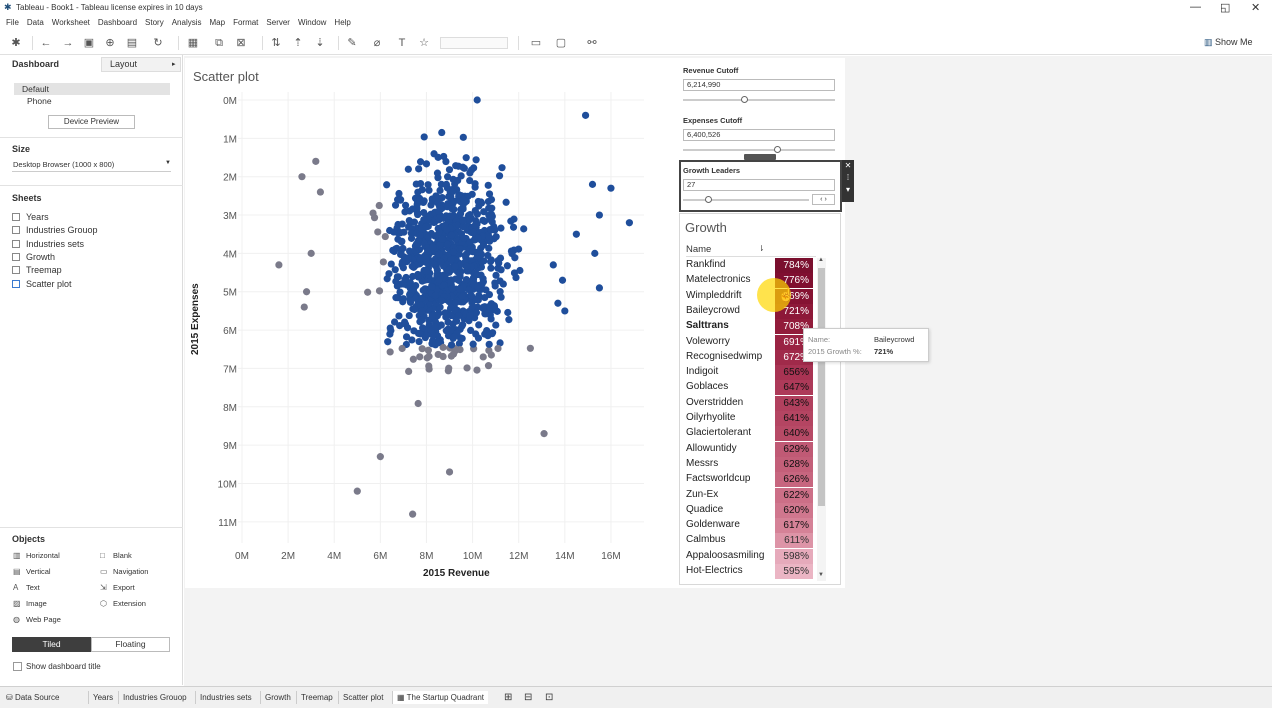 The image size is (1272, 720). What do you see at coordinates (753, 342) in the screenshot?
I see `growth-row: Voleworry 691%` at bounding box center [753, 342].